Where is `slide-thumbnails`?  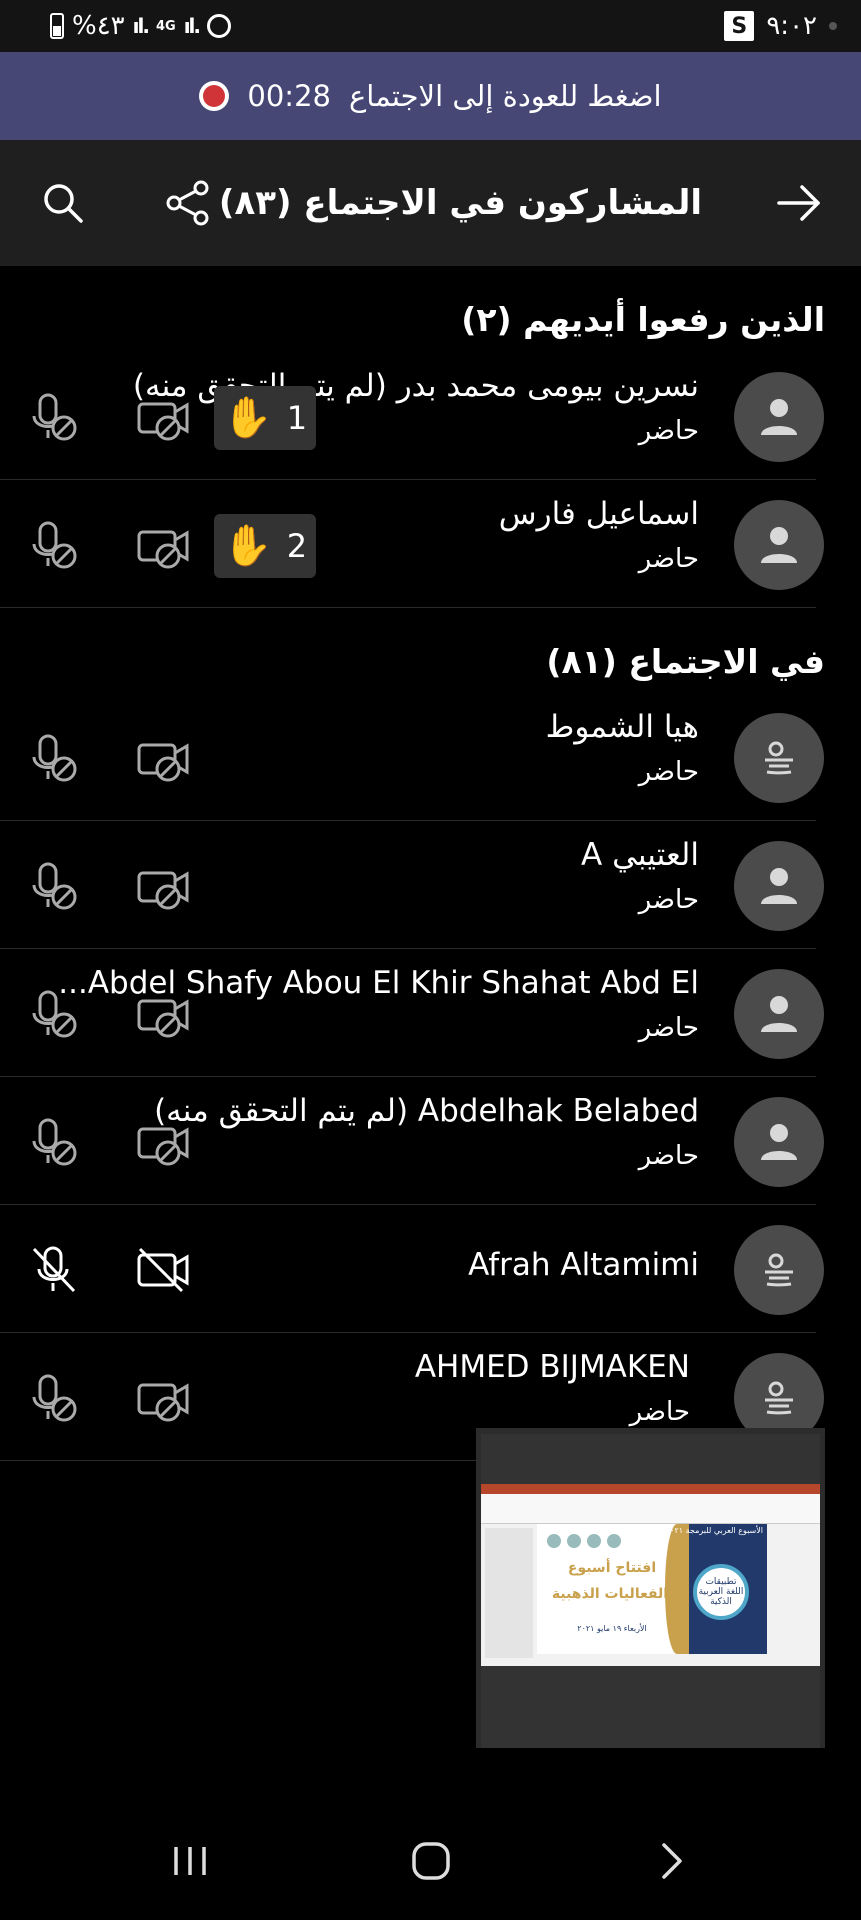
slide-thumbnails is located at coordinates (509, 1593).